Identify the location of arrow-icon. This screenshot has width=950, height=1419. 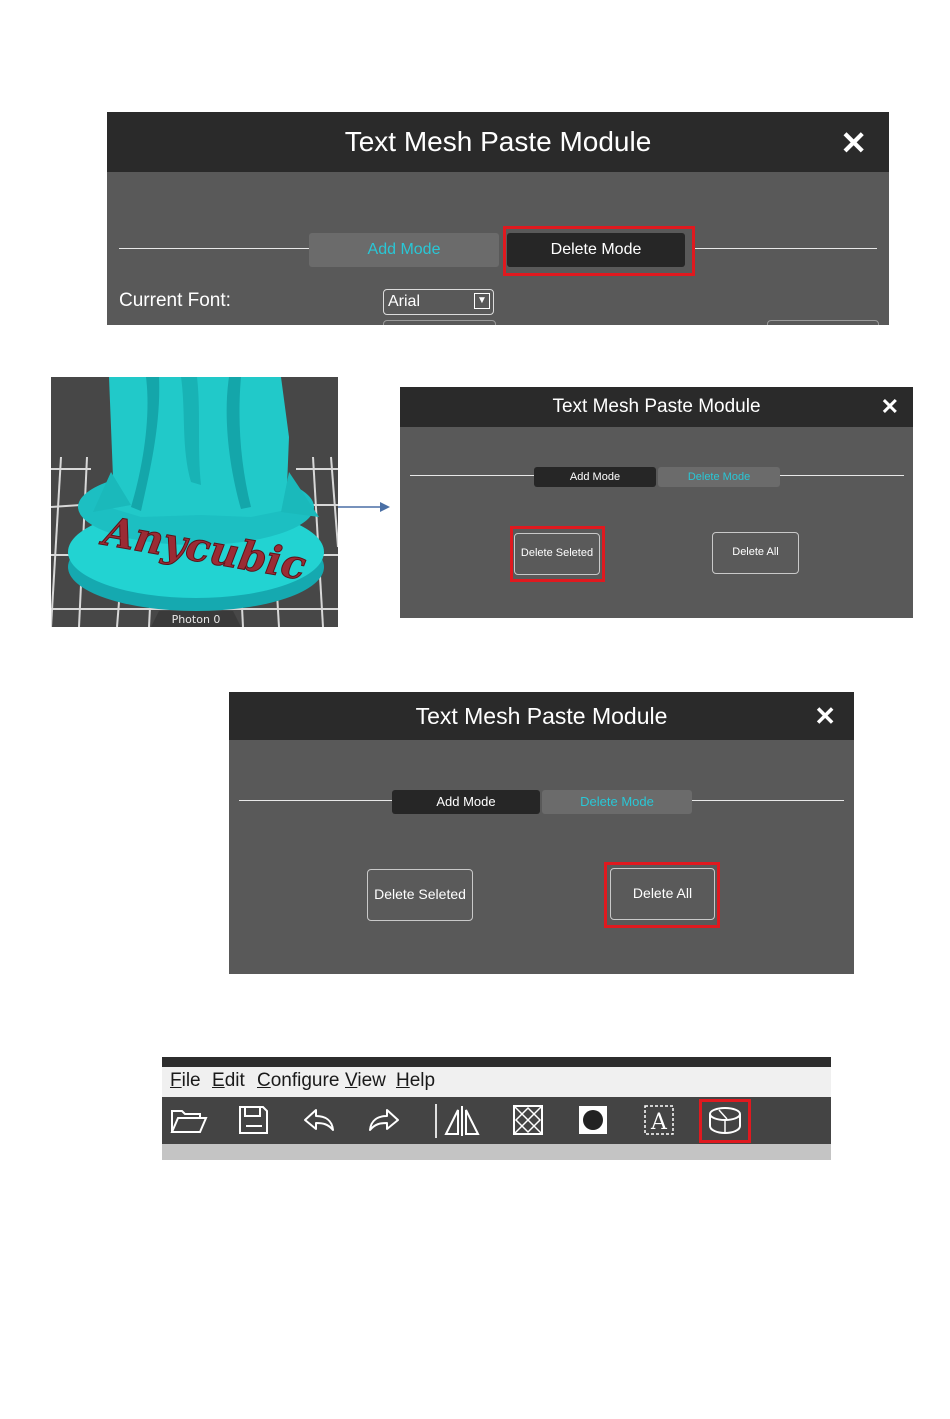
(364, 507).